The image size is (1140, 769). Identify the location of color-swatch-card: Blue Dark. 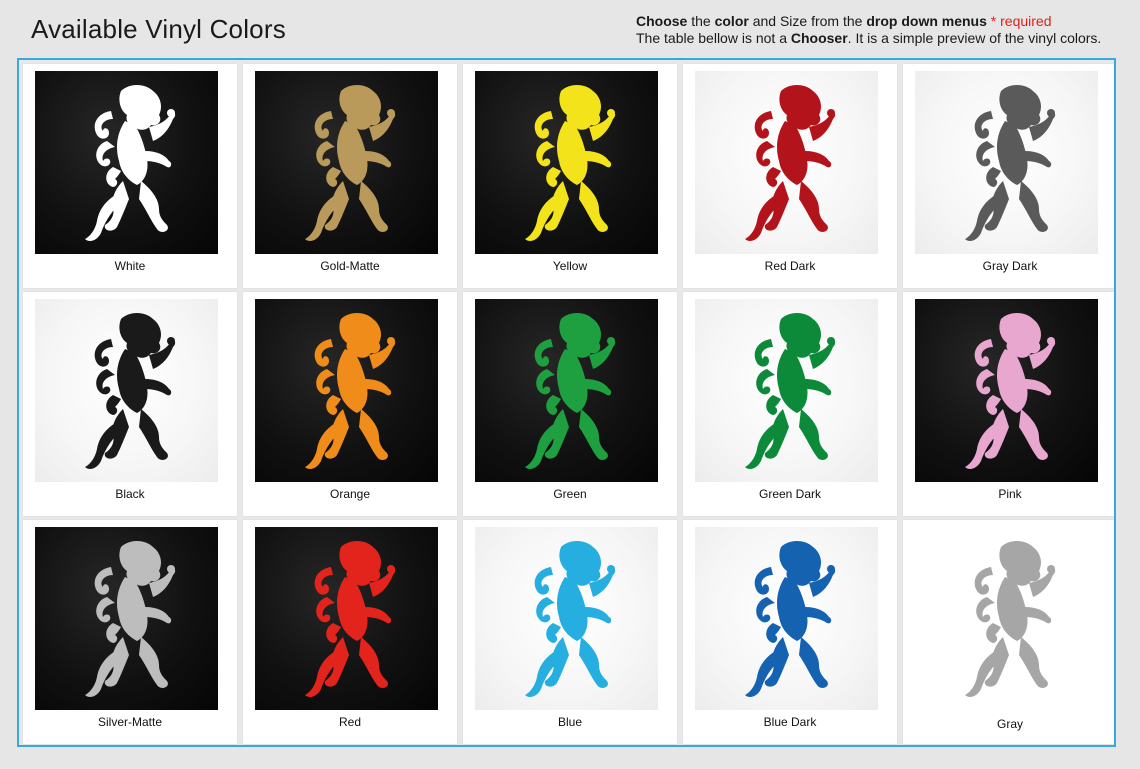
(790, 632).